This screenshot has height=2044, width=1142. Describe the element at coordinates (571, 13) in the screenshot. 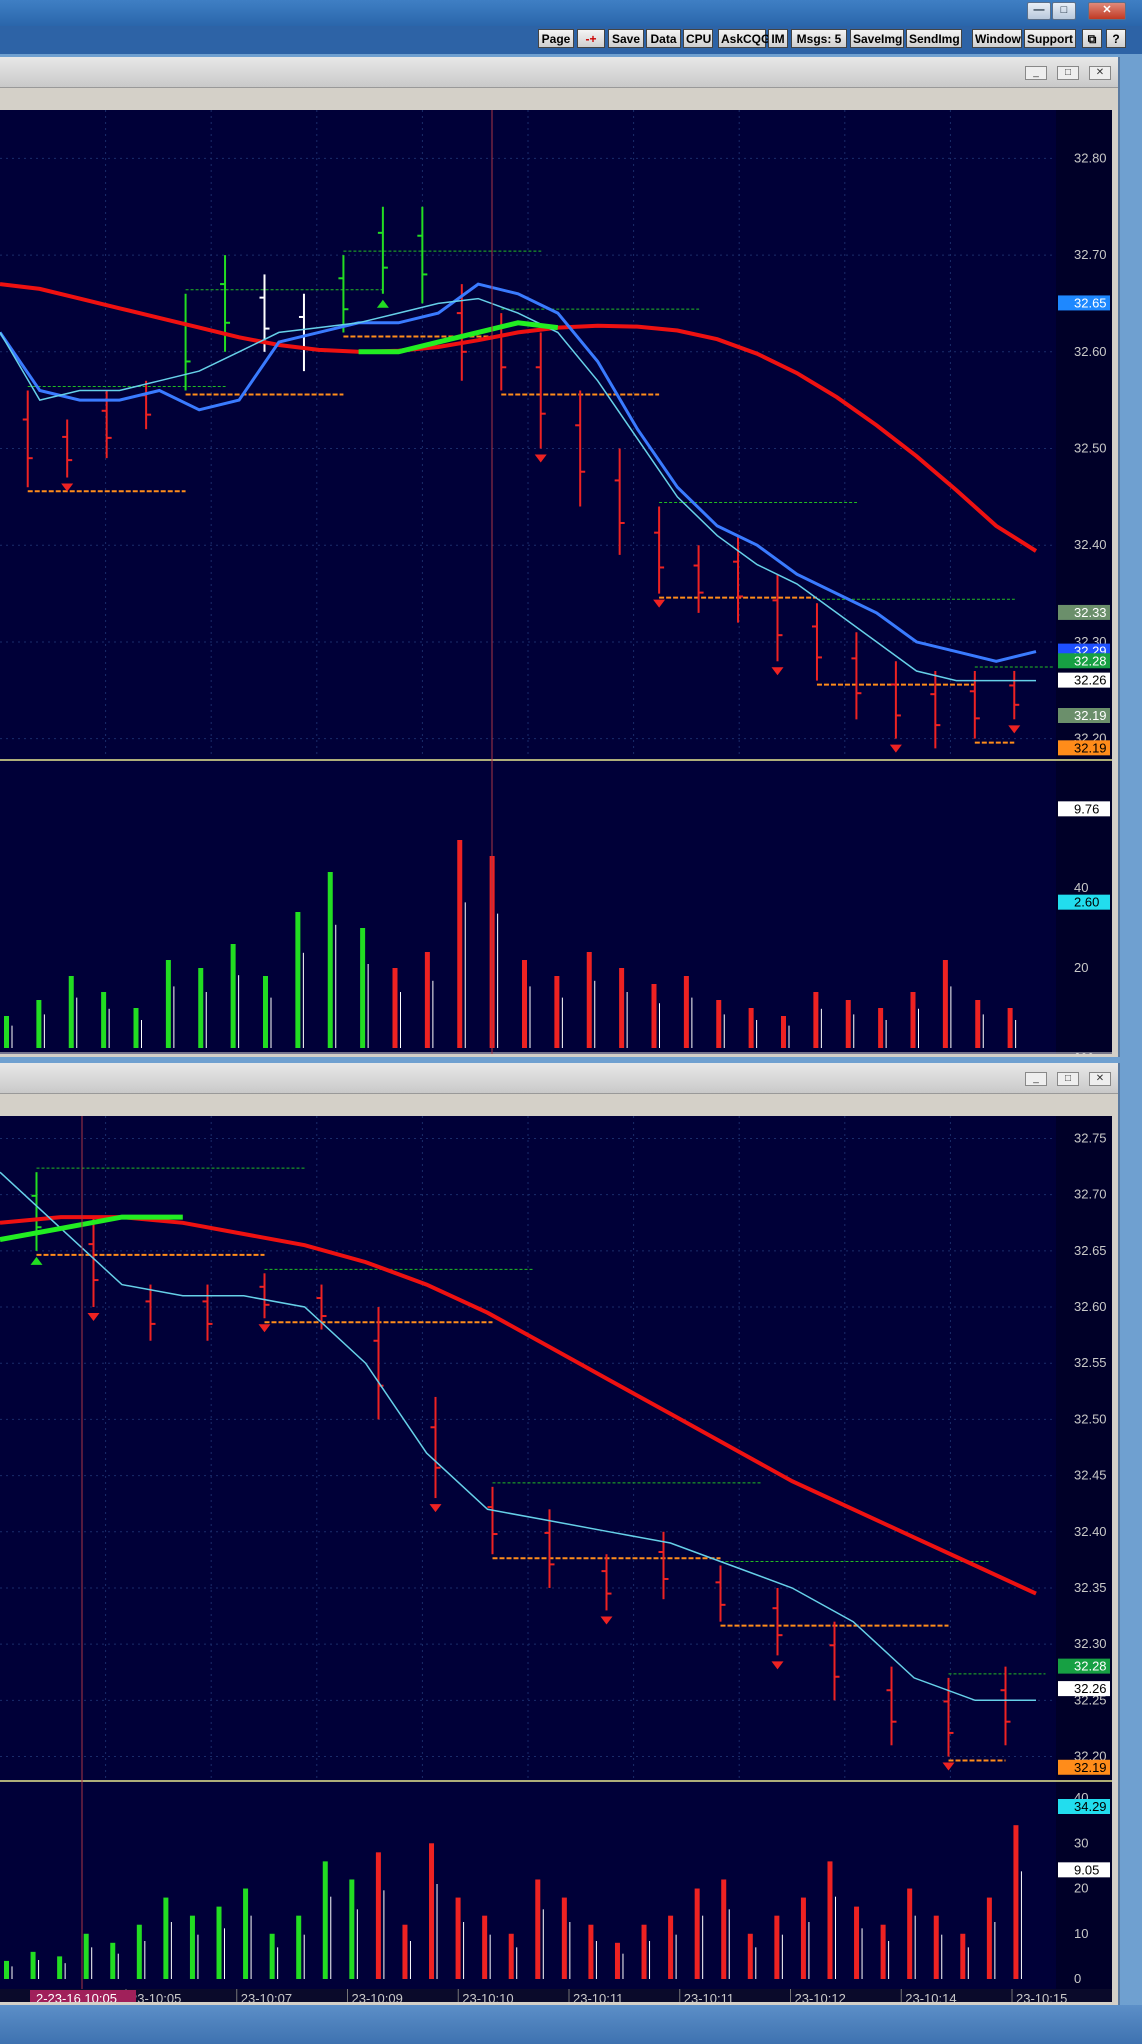

I see `app-title-bar: — □ ✕` at that location.